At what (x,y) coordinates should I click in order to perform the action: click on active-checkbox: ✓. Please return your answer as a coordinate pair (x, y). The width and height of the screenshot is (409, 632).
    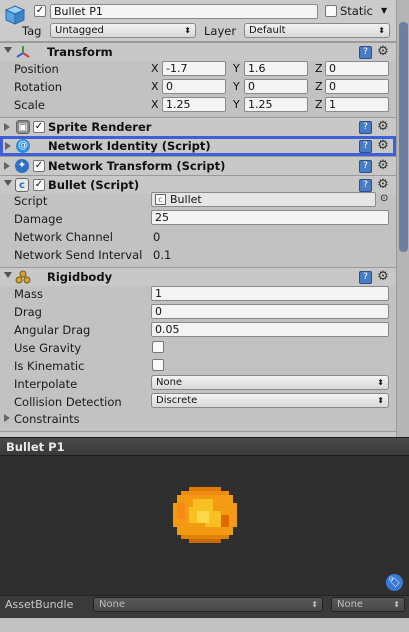
    Looking at the image, I should click on (40, 11).